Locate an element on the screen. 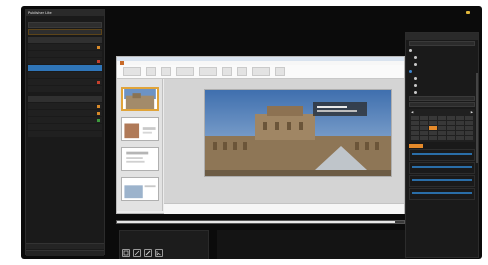 This screenshot has height=265, width=488. speaker-notes is located at coordinates (284, 208).